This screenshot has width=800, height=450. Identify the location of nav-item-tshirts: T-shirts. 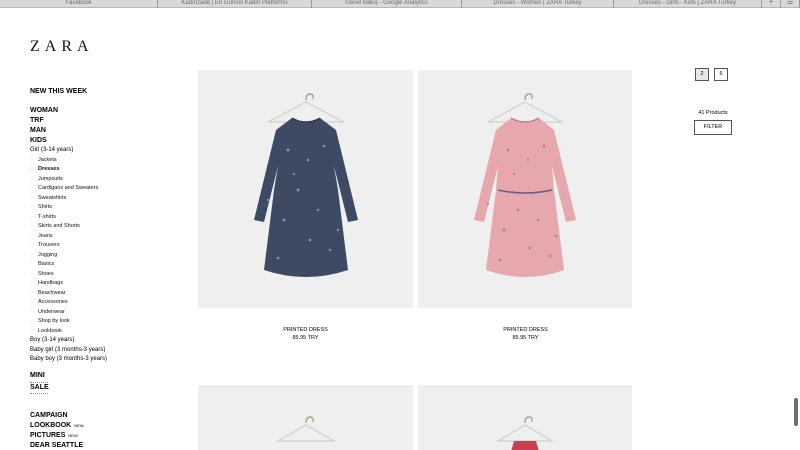
(100, 218).